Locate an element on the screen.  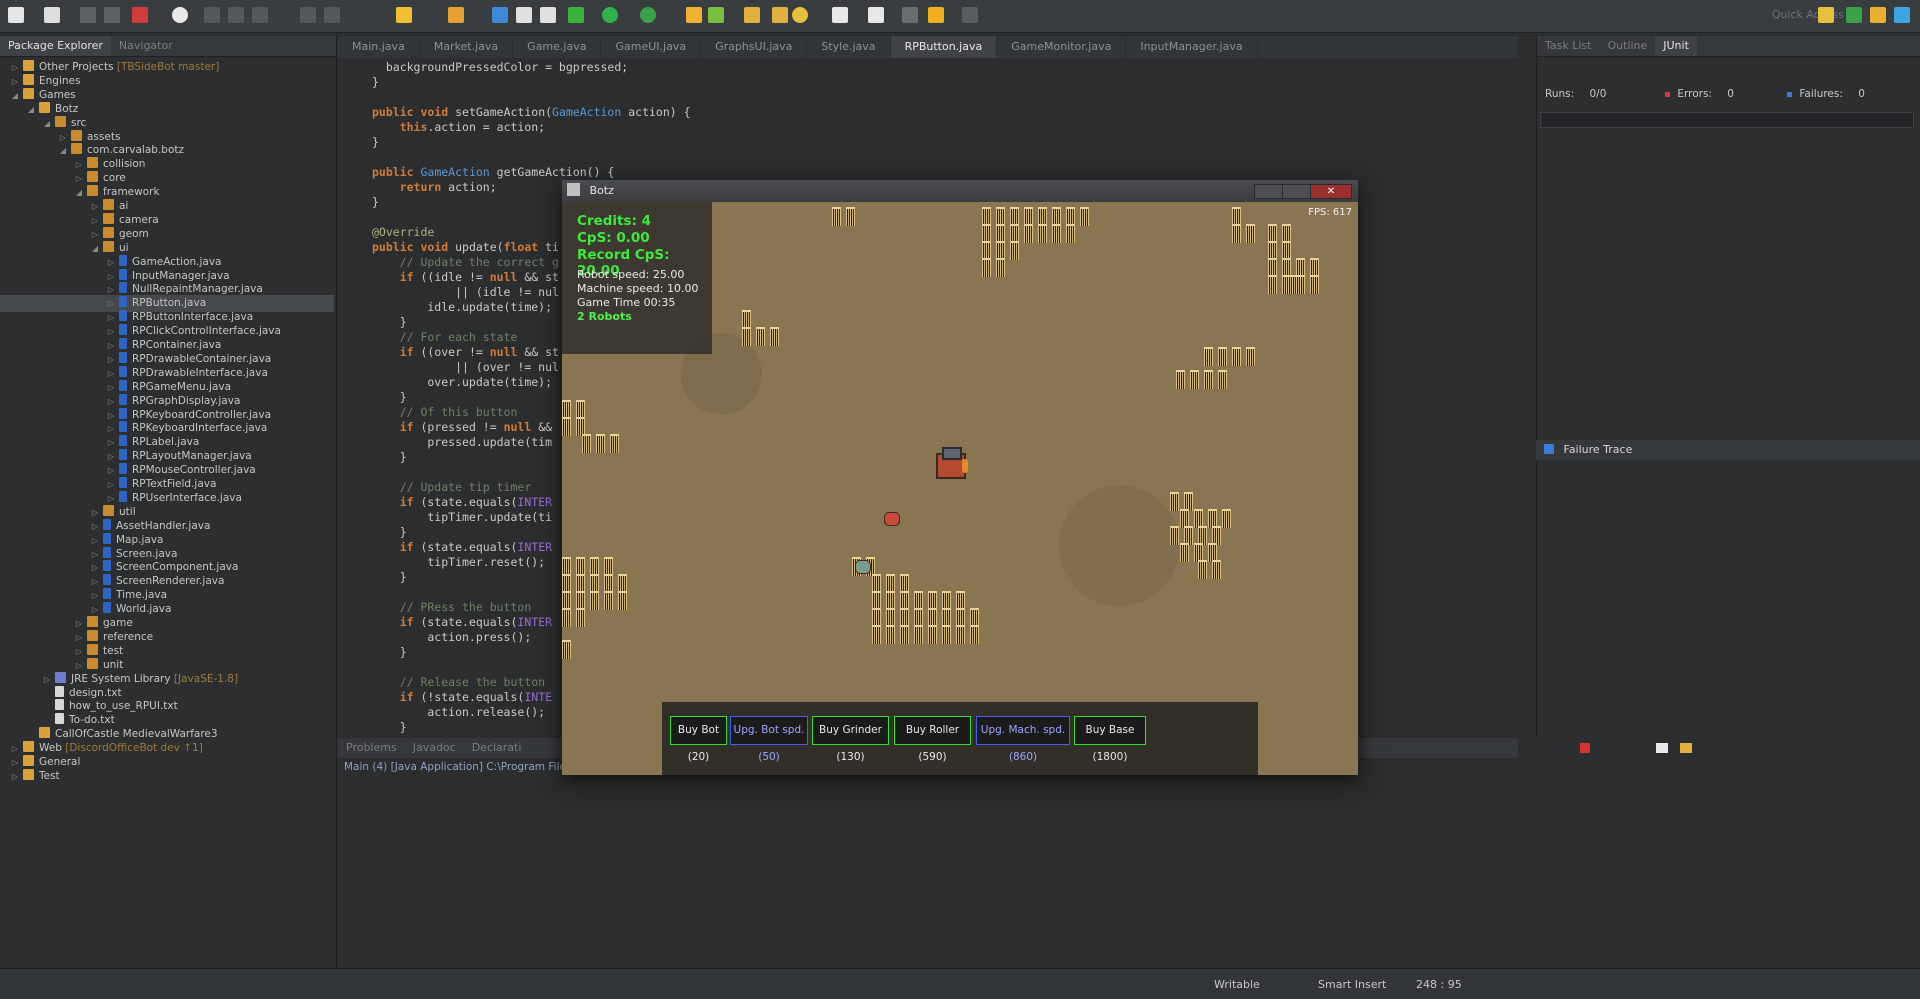
code-line: if (pressed != null && is located at coordinates (476, 427).